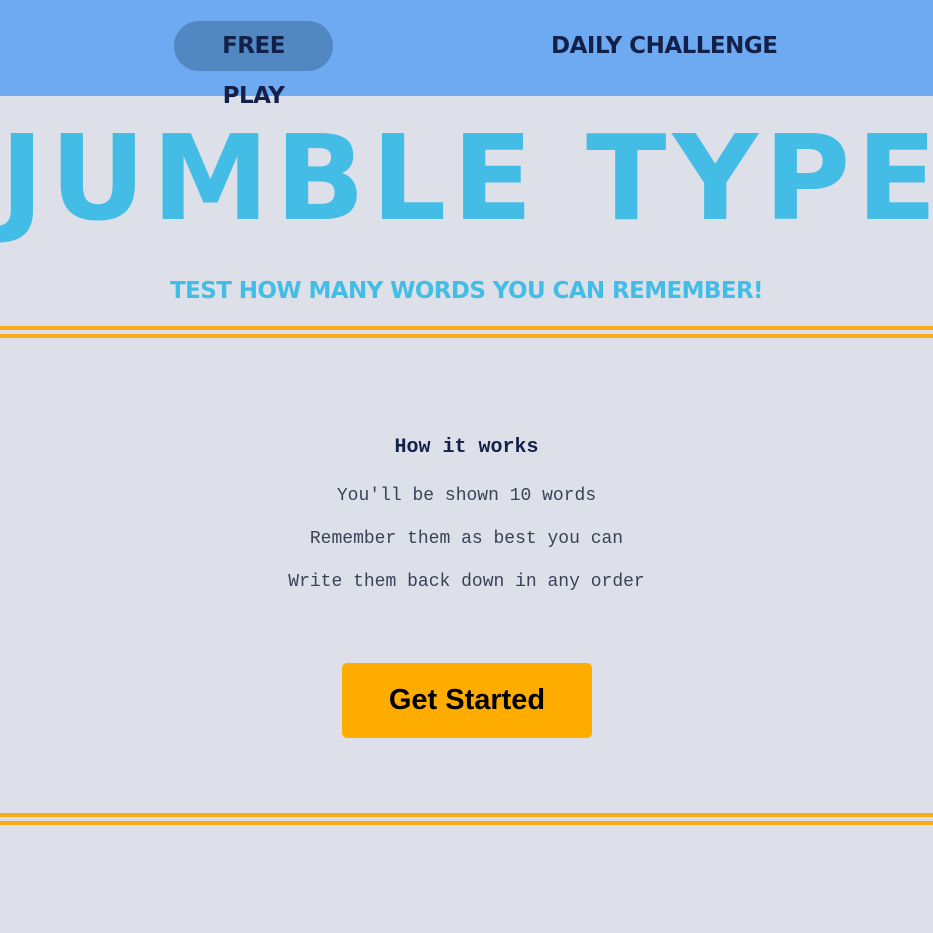 The width and height of the screenshot is (933, 933). Describe the element at coordinates (467, 700) in the screenshot. I see `get-started-button: Get Started` at that location.